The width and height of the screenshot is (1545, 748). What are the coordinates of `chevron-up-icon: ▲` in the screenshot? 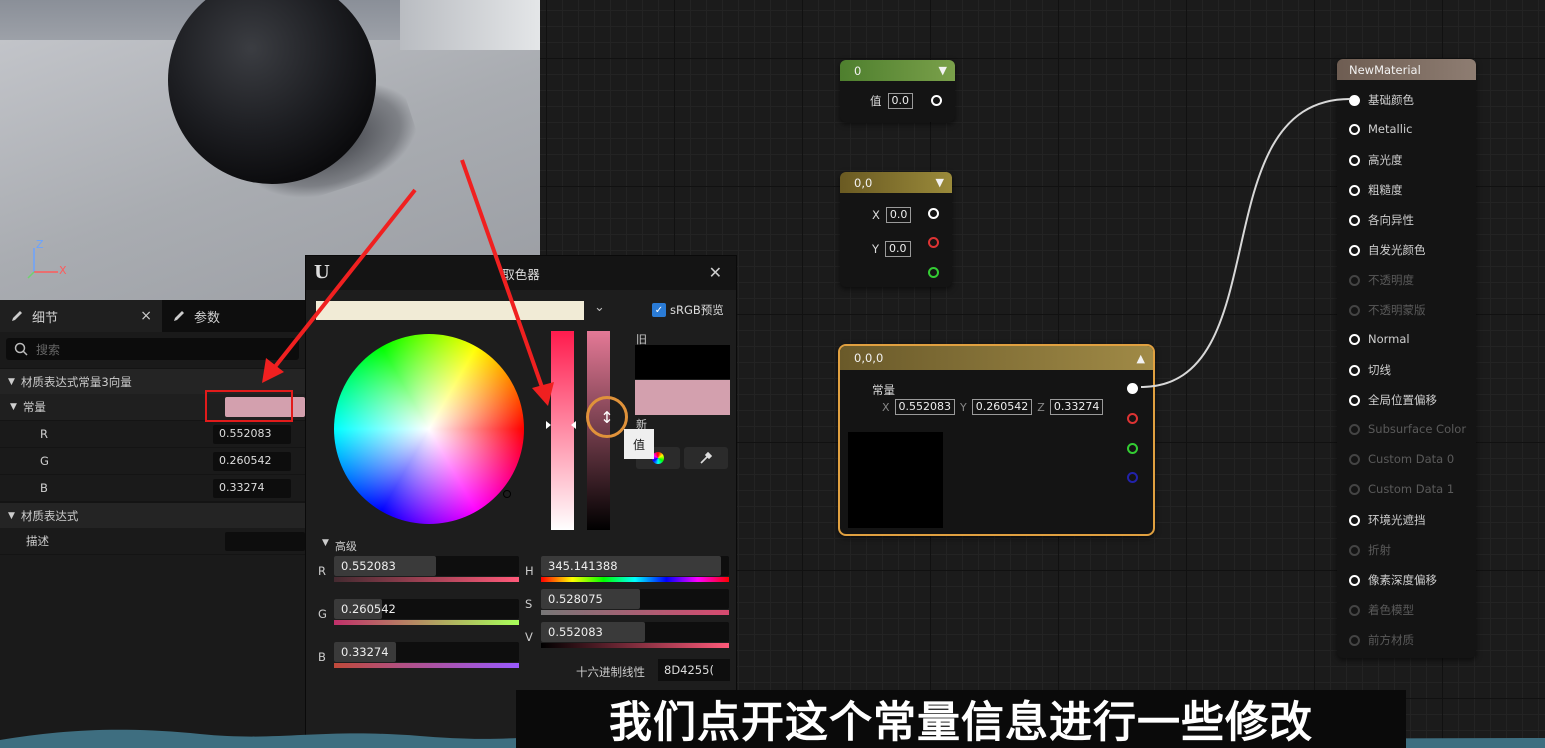 It's located at (1141, 358).